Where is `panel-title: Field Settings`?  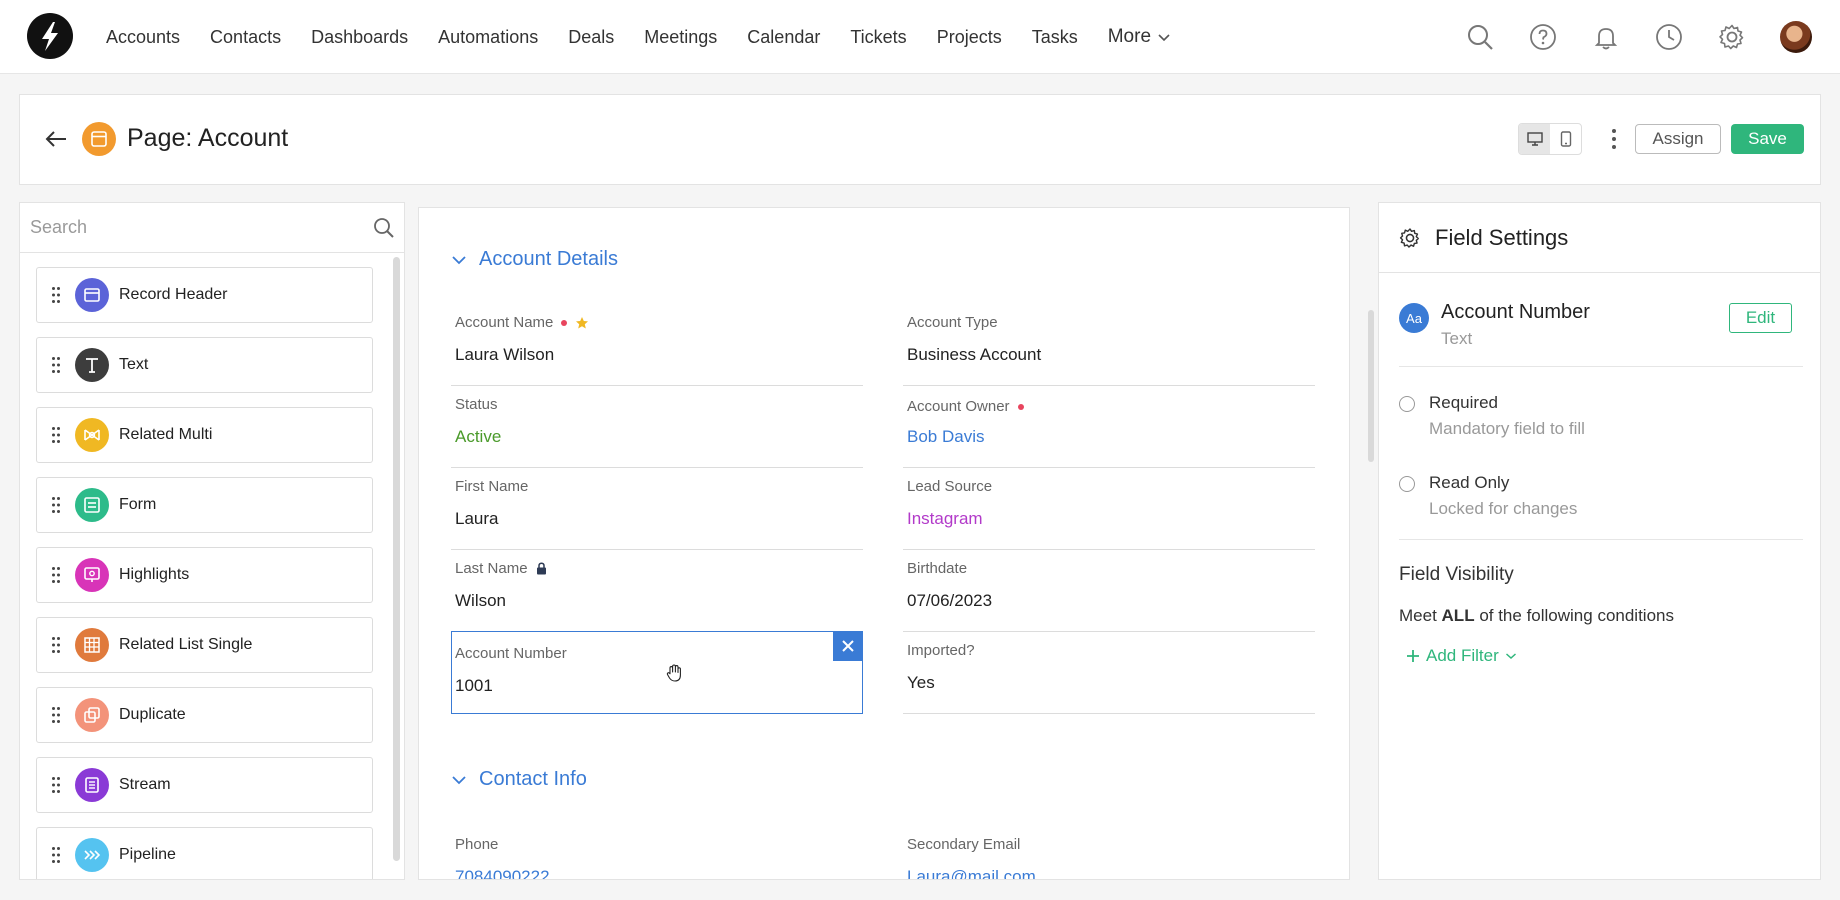
panel-title: Field Settings is located at coordinates (1502, 237).